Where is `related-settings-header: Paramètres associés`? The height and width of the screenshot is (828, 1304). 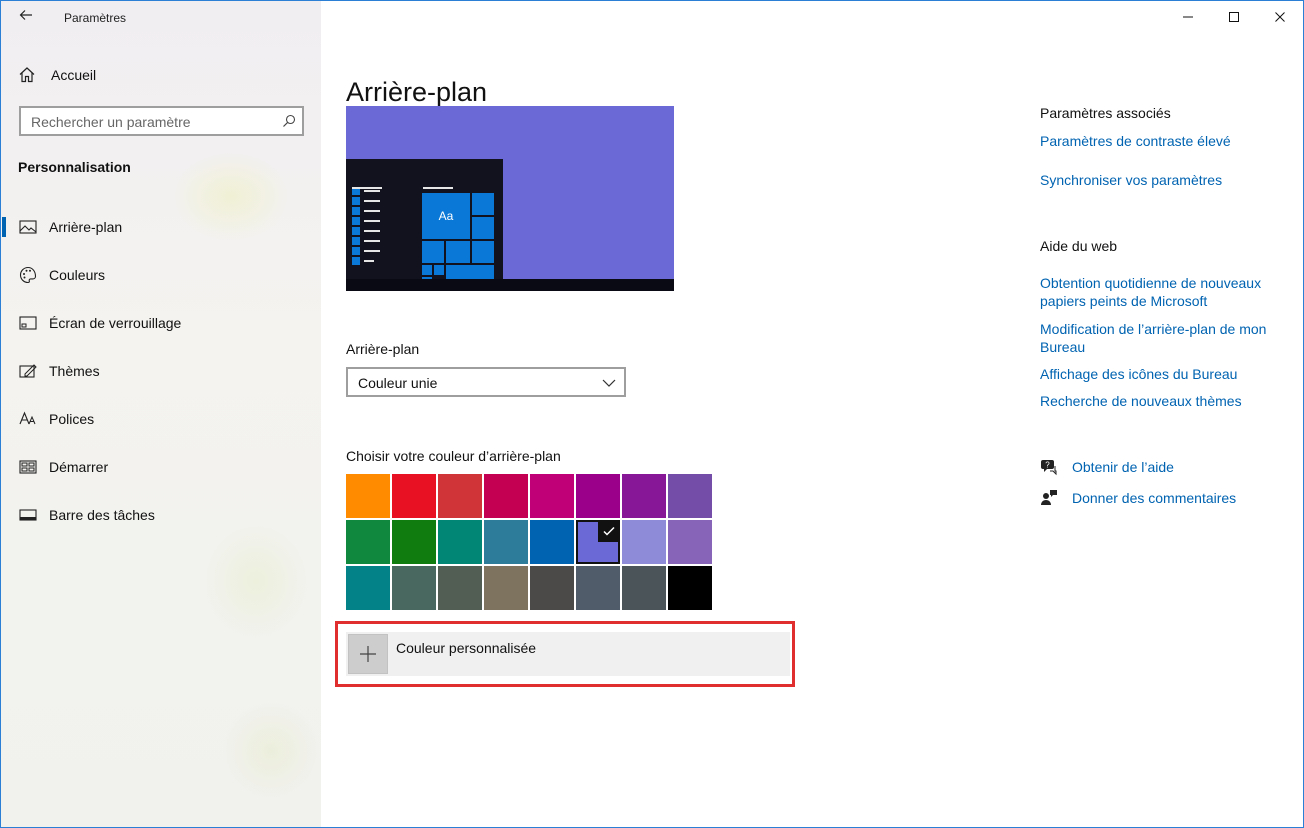 related-settings-header: Paramètres associés is located at coordinates (1105, 113).